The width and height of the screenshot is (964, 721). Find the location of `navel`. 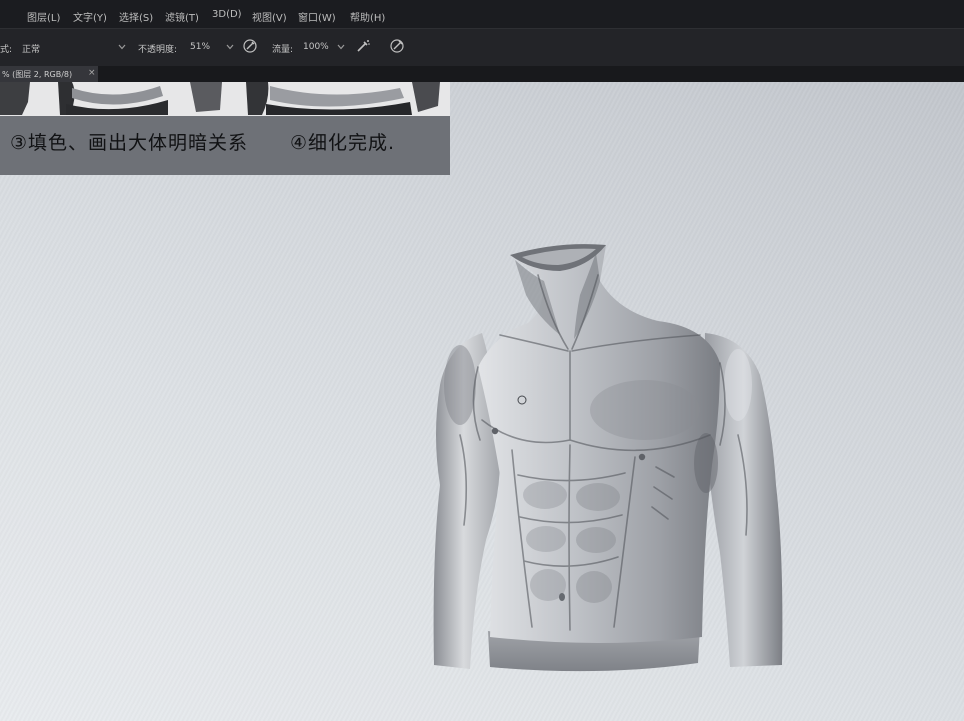

navel is located at coordinates (562, 597).